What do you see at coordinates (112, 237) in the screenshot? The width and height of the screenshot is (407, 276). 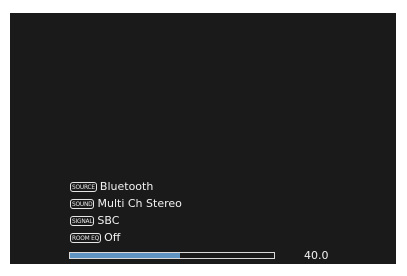 I see `room-eq-value: Off` at bounding box center [112, 237].